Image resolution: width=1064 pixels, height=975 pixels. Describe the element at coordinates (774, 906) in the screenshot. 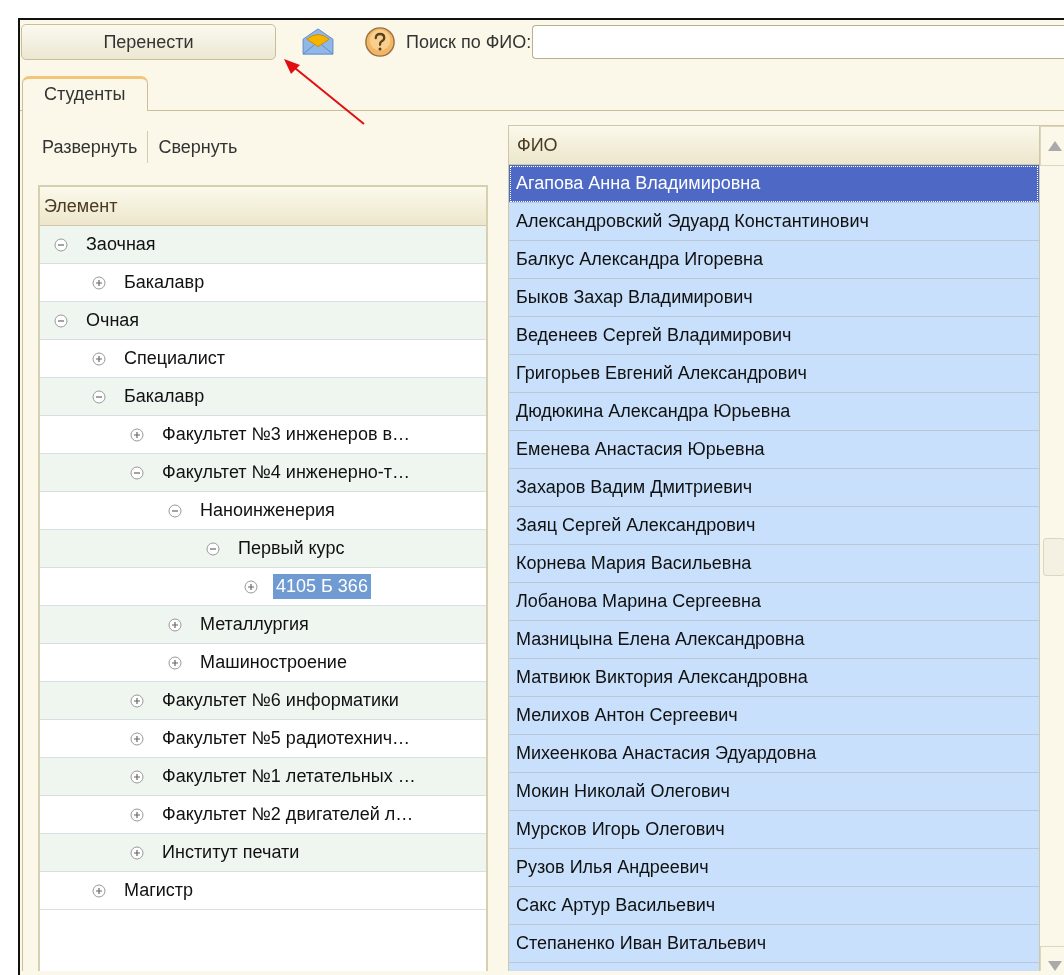

I see `table-row: Сакс Артур Васильевич` at that location.